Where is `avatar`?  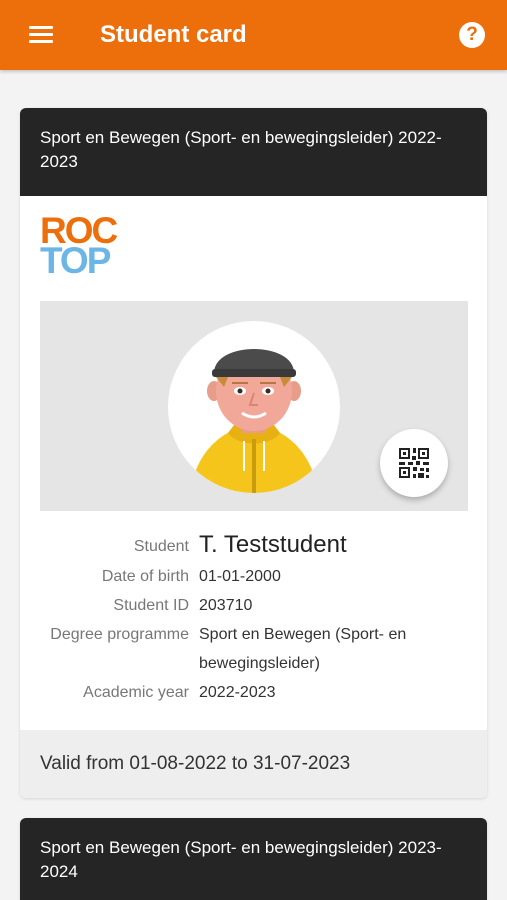
avatar is located at coordinates (254, 407).